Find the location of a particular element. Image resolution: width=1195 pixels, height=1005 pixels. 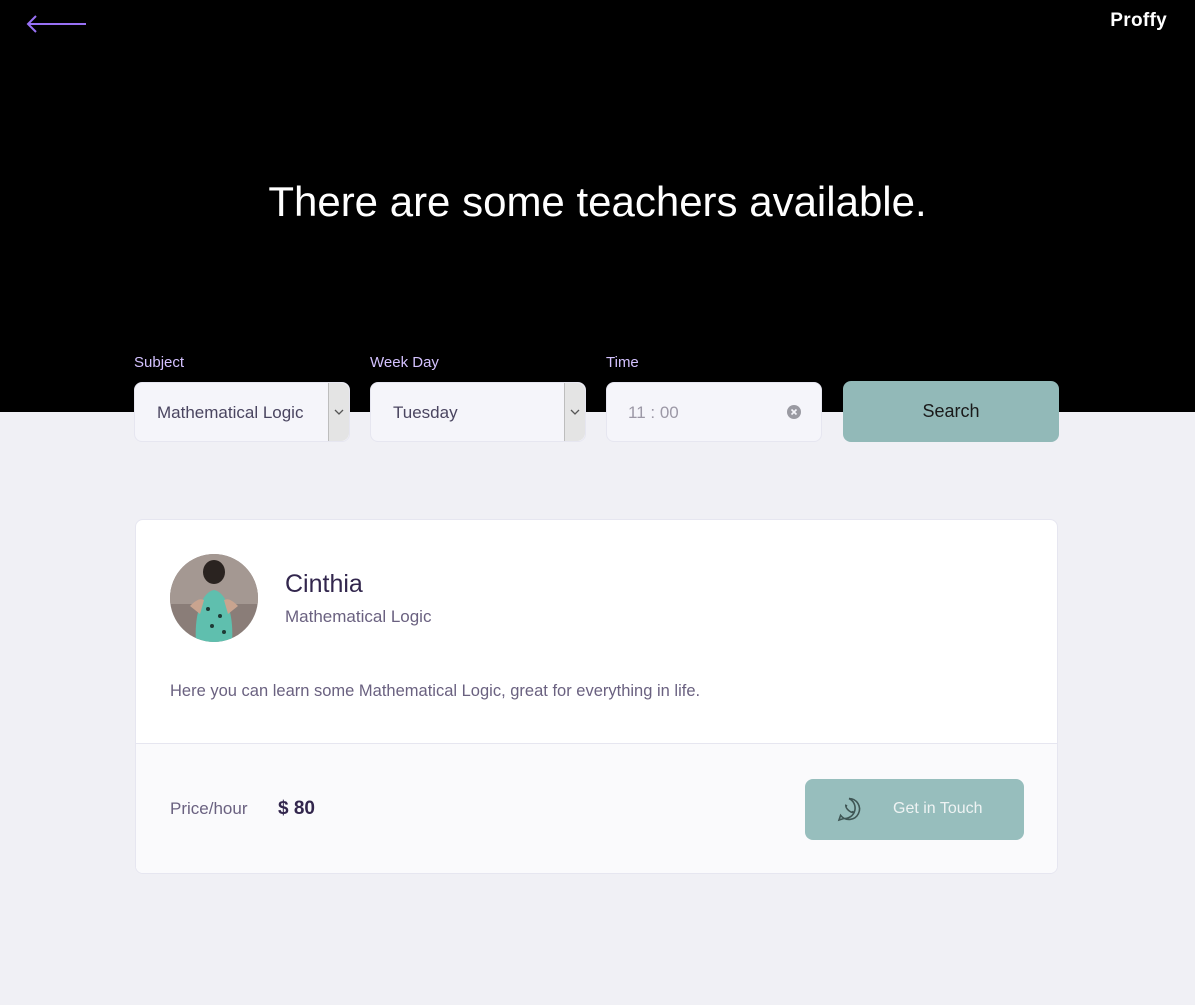

subject-select: Mathematical Logic is located at coordinates (242, 412).